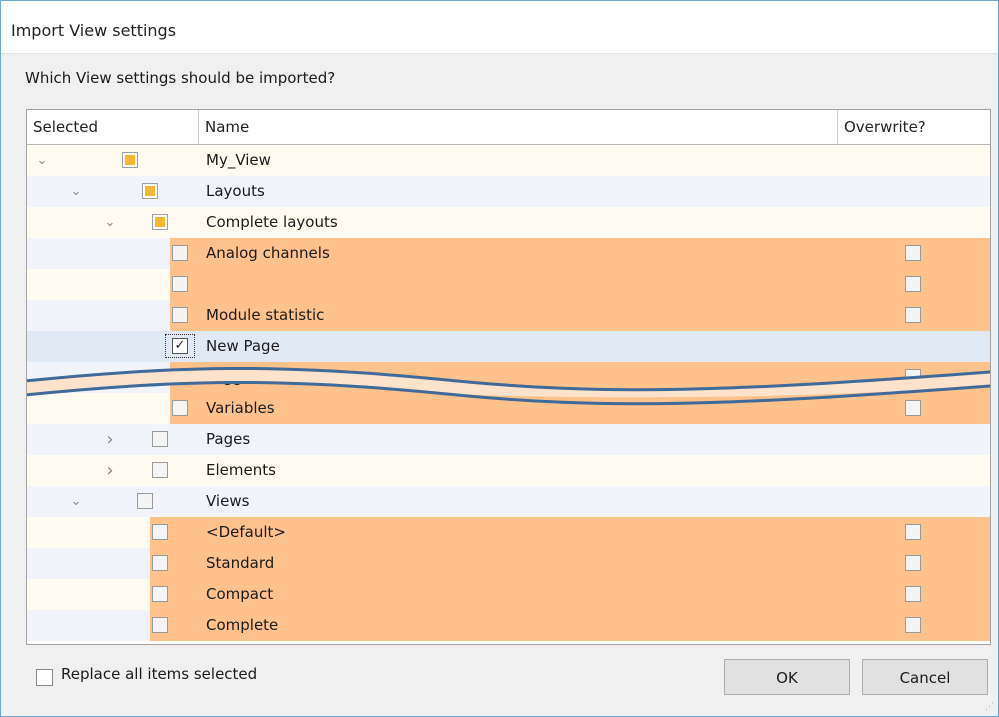  What do you see at coordinates (508, 222) in the screenshot?
I see `tree-row: ⌄ Complete layouts` at bounding box center [508, 222].